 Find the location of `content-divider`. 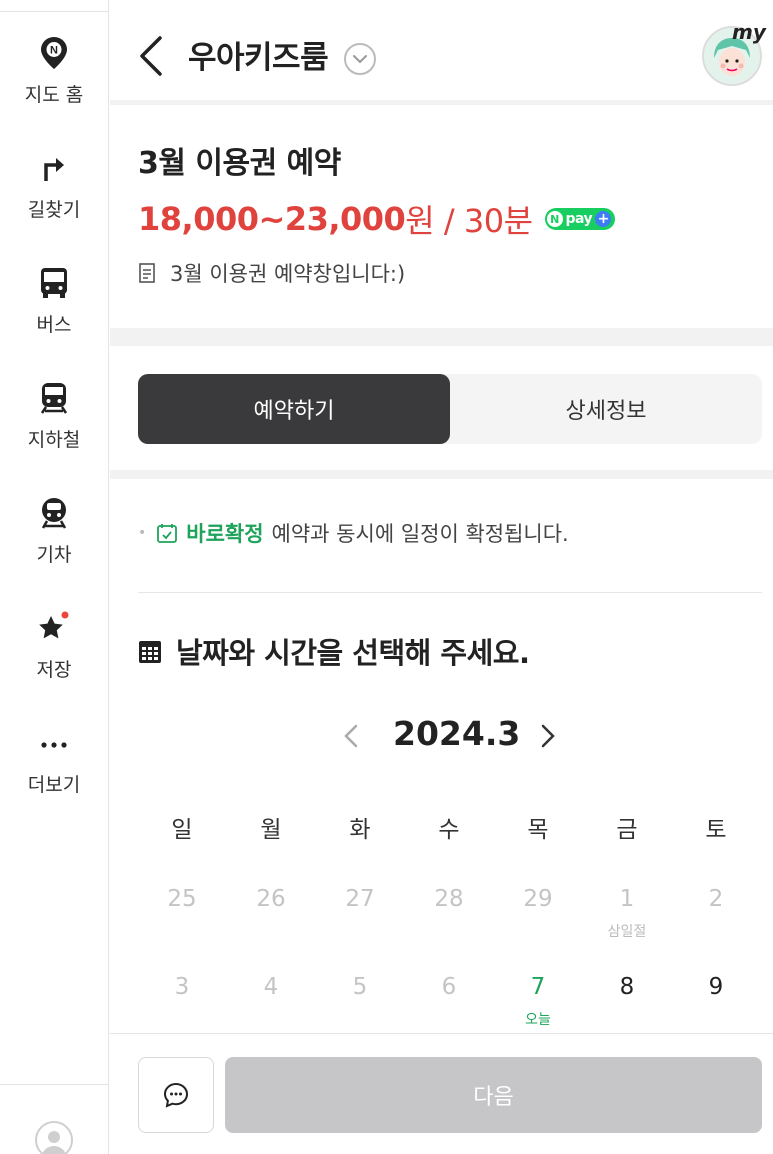

content-divider is located at coordinates (450, 592).